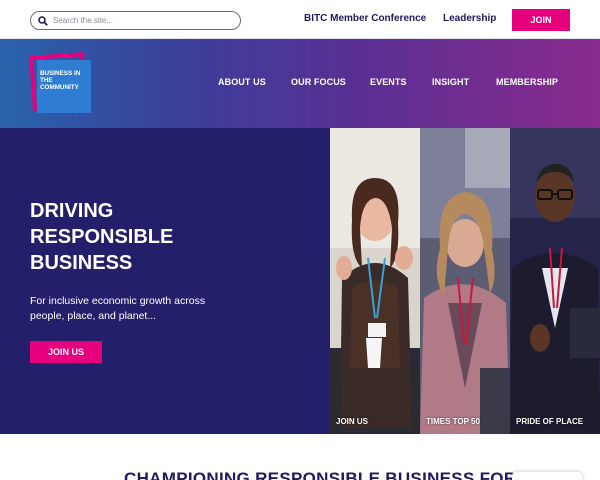 The image size is (600, 480). I want to click on tile-label: TIMES TOP 50, so click(453, 421).